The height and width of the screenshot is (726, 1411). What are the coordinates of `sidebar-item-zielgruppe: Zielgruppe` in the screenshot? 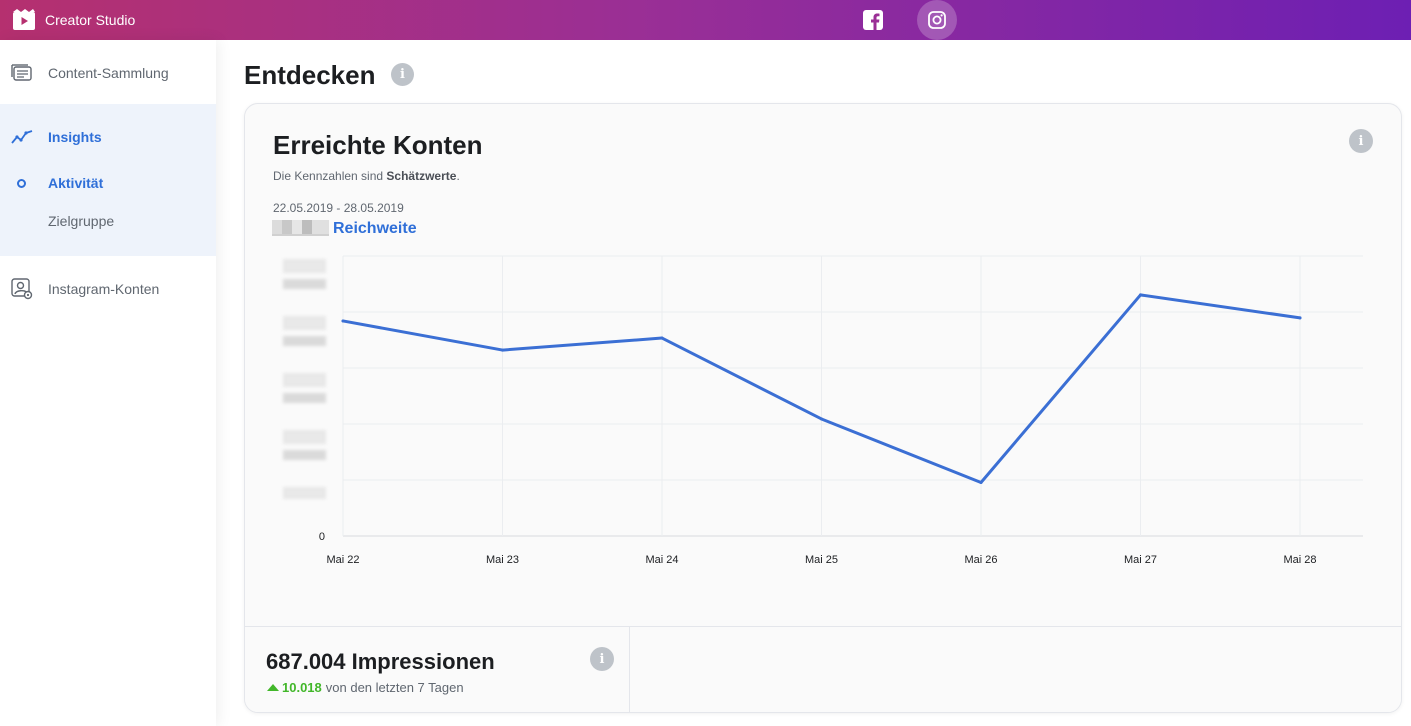 It's located at (108, 221).